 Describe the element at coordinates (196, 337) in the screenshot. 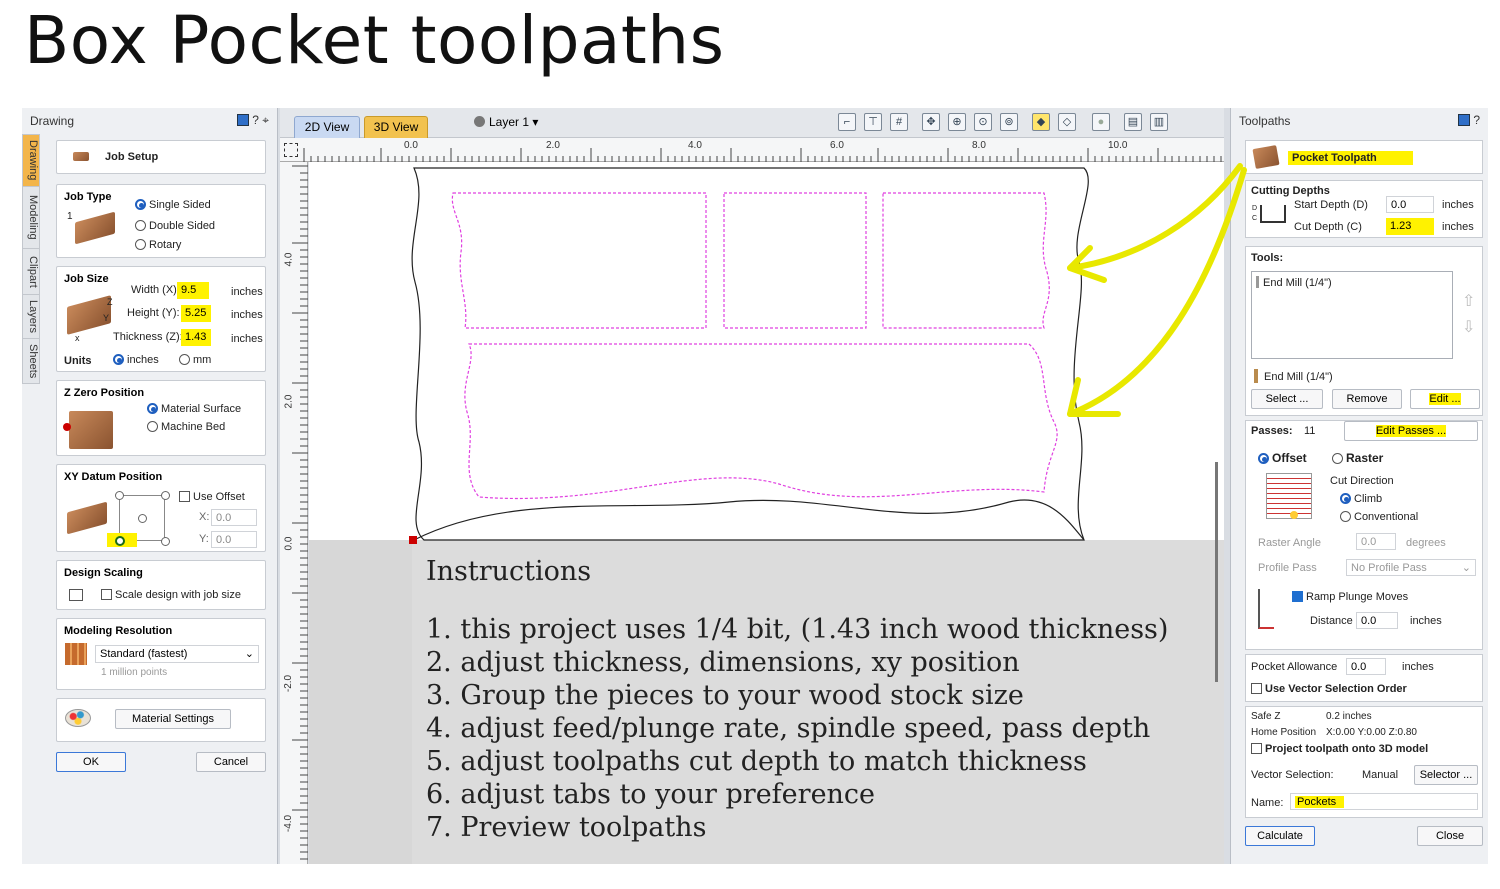

I see `thickness-input: 1.43` at that location.